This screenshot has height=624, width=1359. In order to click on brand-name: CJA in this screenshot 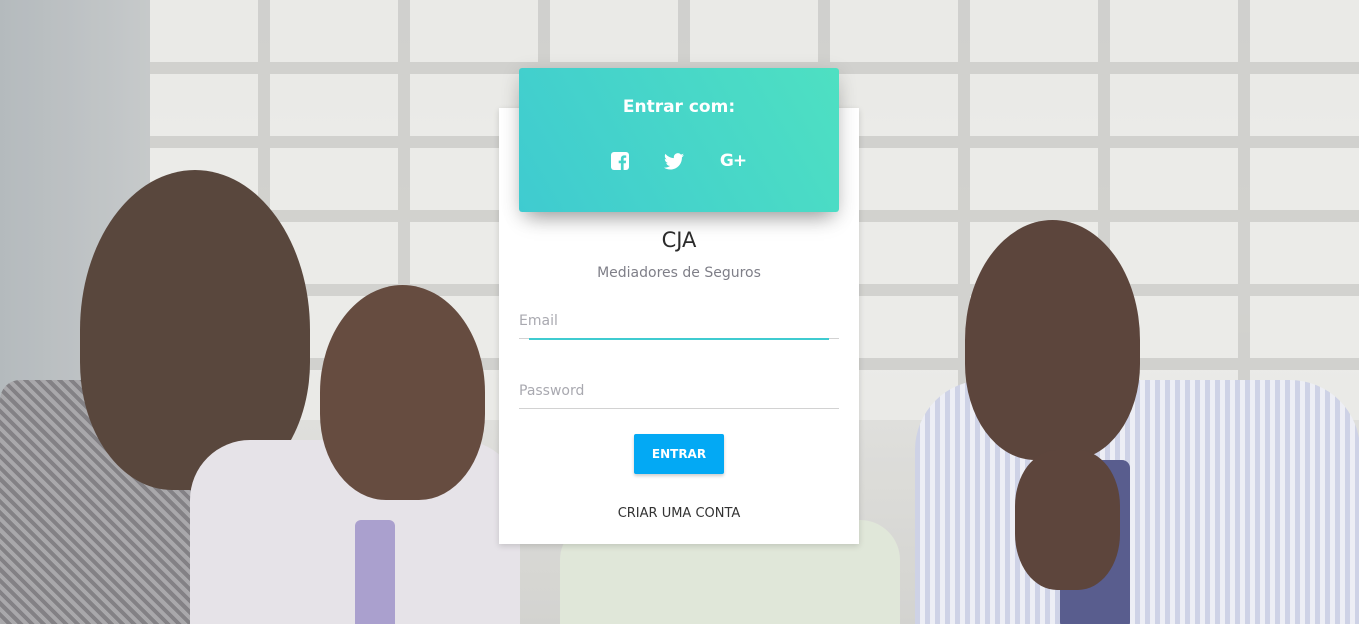, I will do `click(679, 240)`.